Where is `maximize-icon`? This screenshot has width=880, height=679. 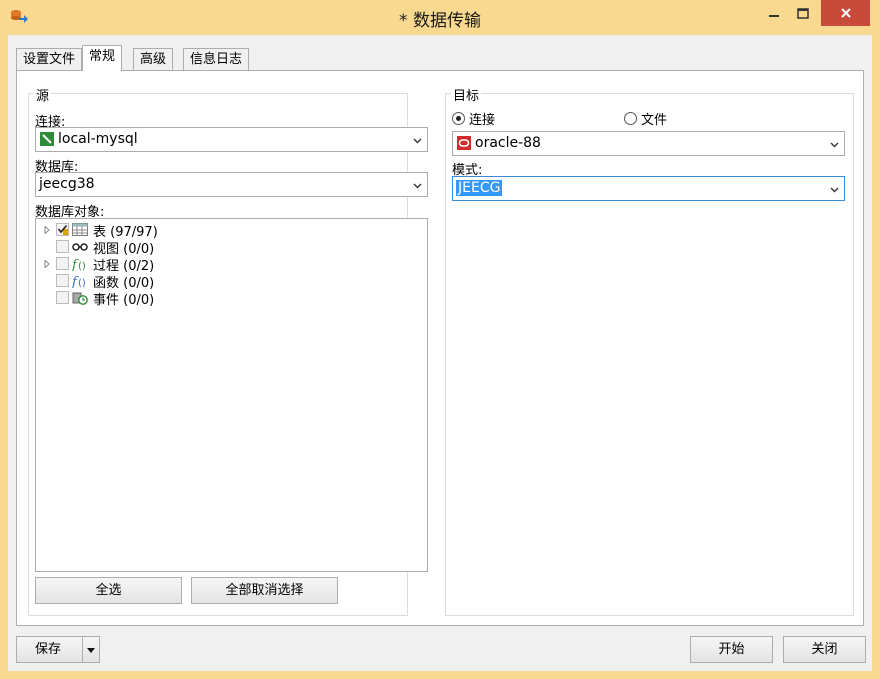 maximize-icon is located at coordinates (803, 13).